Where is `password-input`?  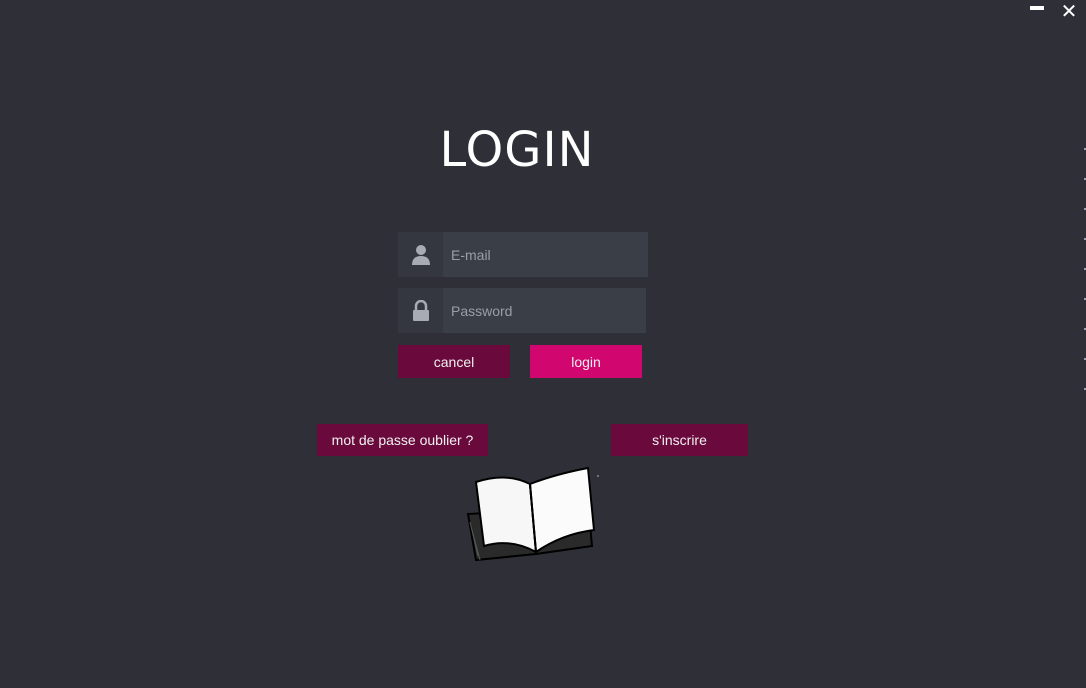 password-input is located at coordinates (544, 310).